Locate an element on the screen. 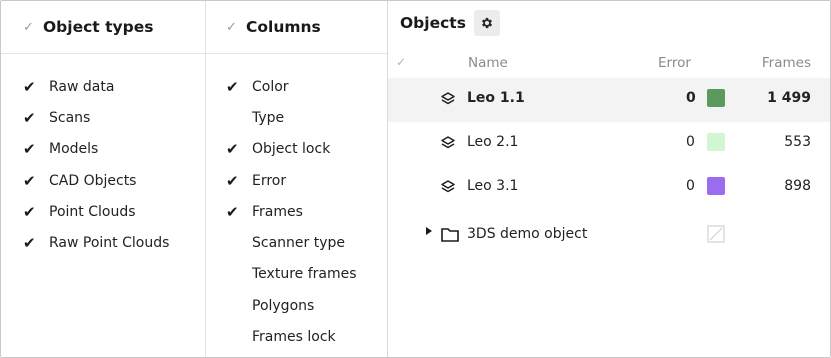 The image size is (831, 358). settings-button is located at coordinates (486, 23).